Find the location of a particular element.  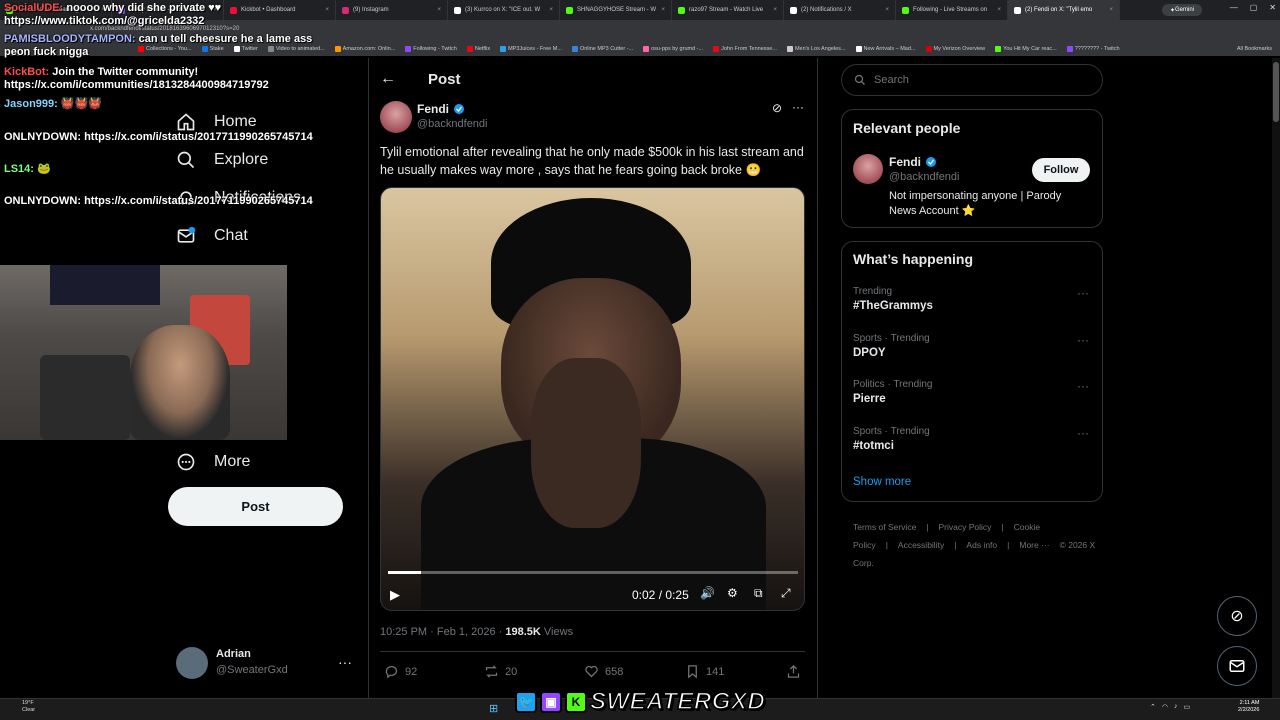

reply-button: 92 is located at coordinates (400, 671).